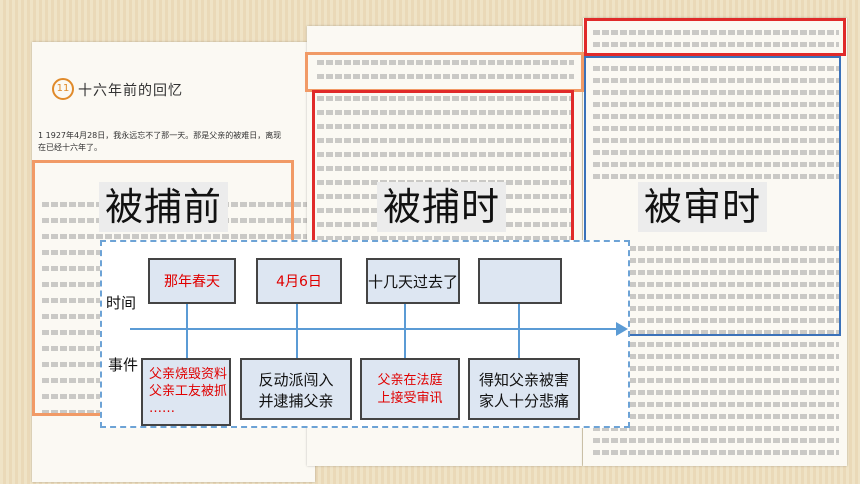 Image resolution: width=860 pixels, height=484 pixels. I want to click on stage-label-before-arrest: 被捕前, so click(164, 207).